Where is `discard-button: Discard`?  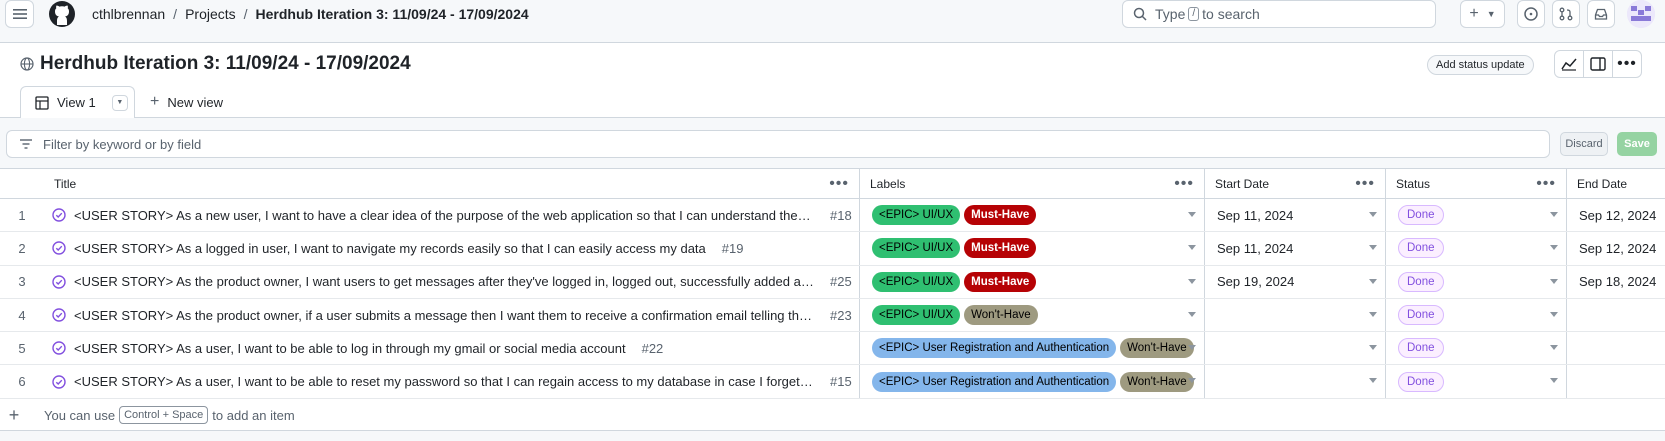
discard-button: Discard is located at coordinates (1584, 144).